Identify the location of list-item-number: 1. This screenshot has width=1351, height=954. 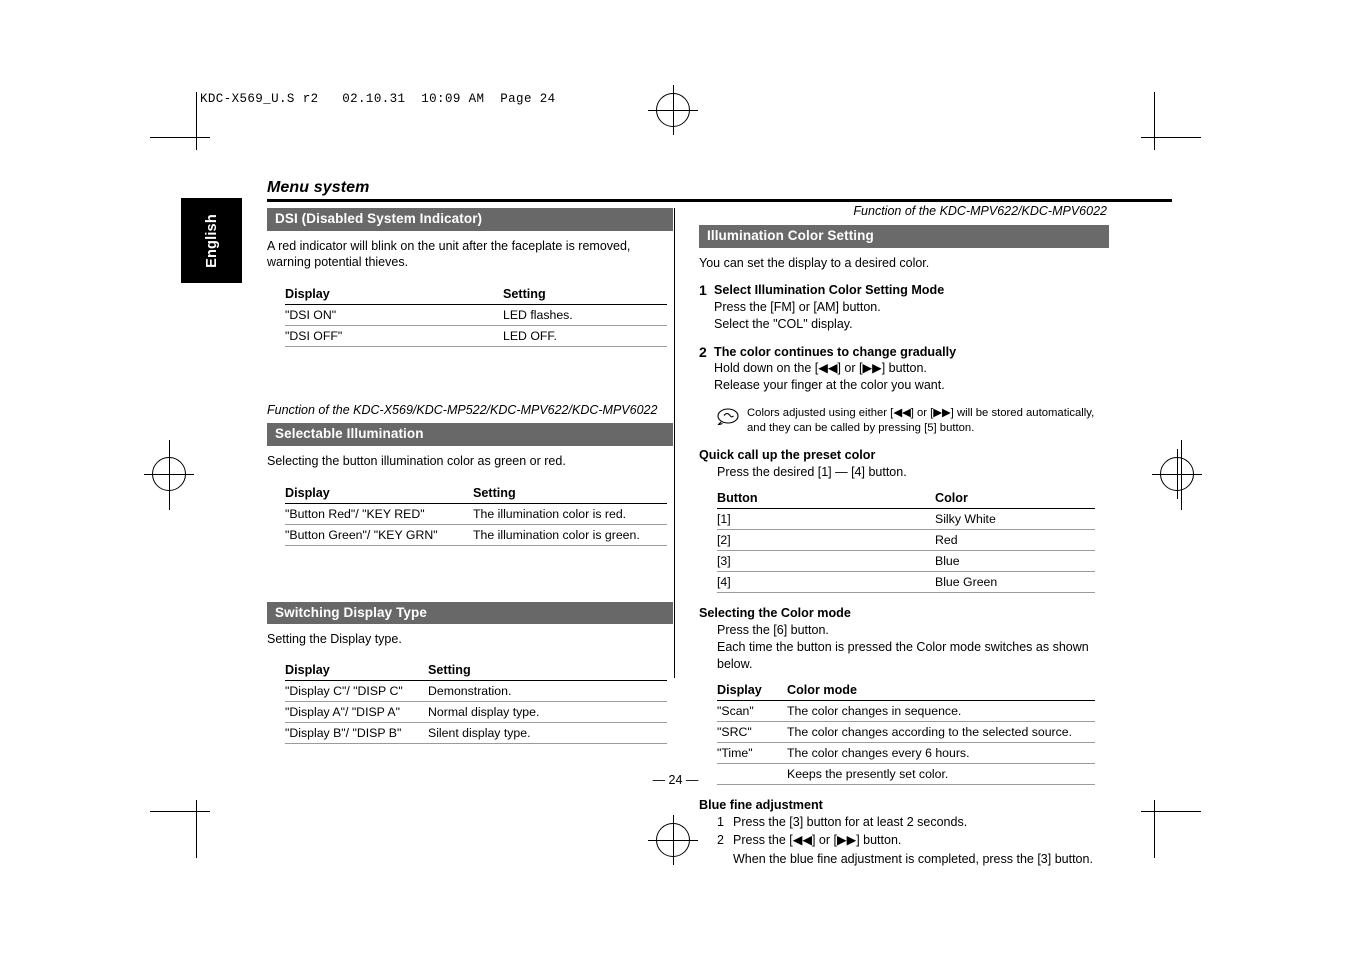
(720, 821).